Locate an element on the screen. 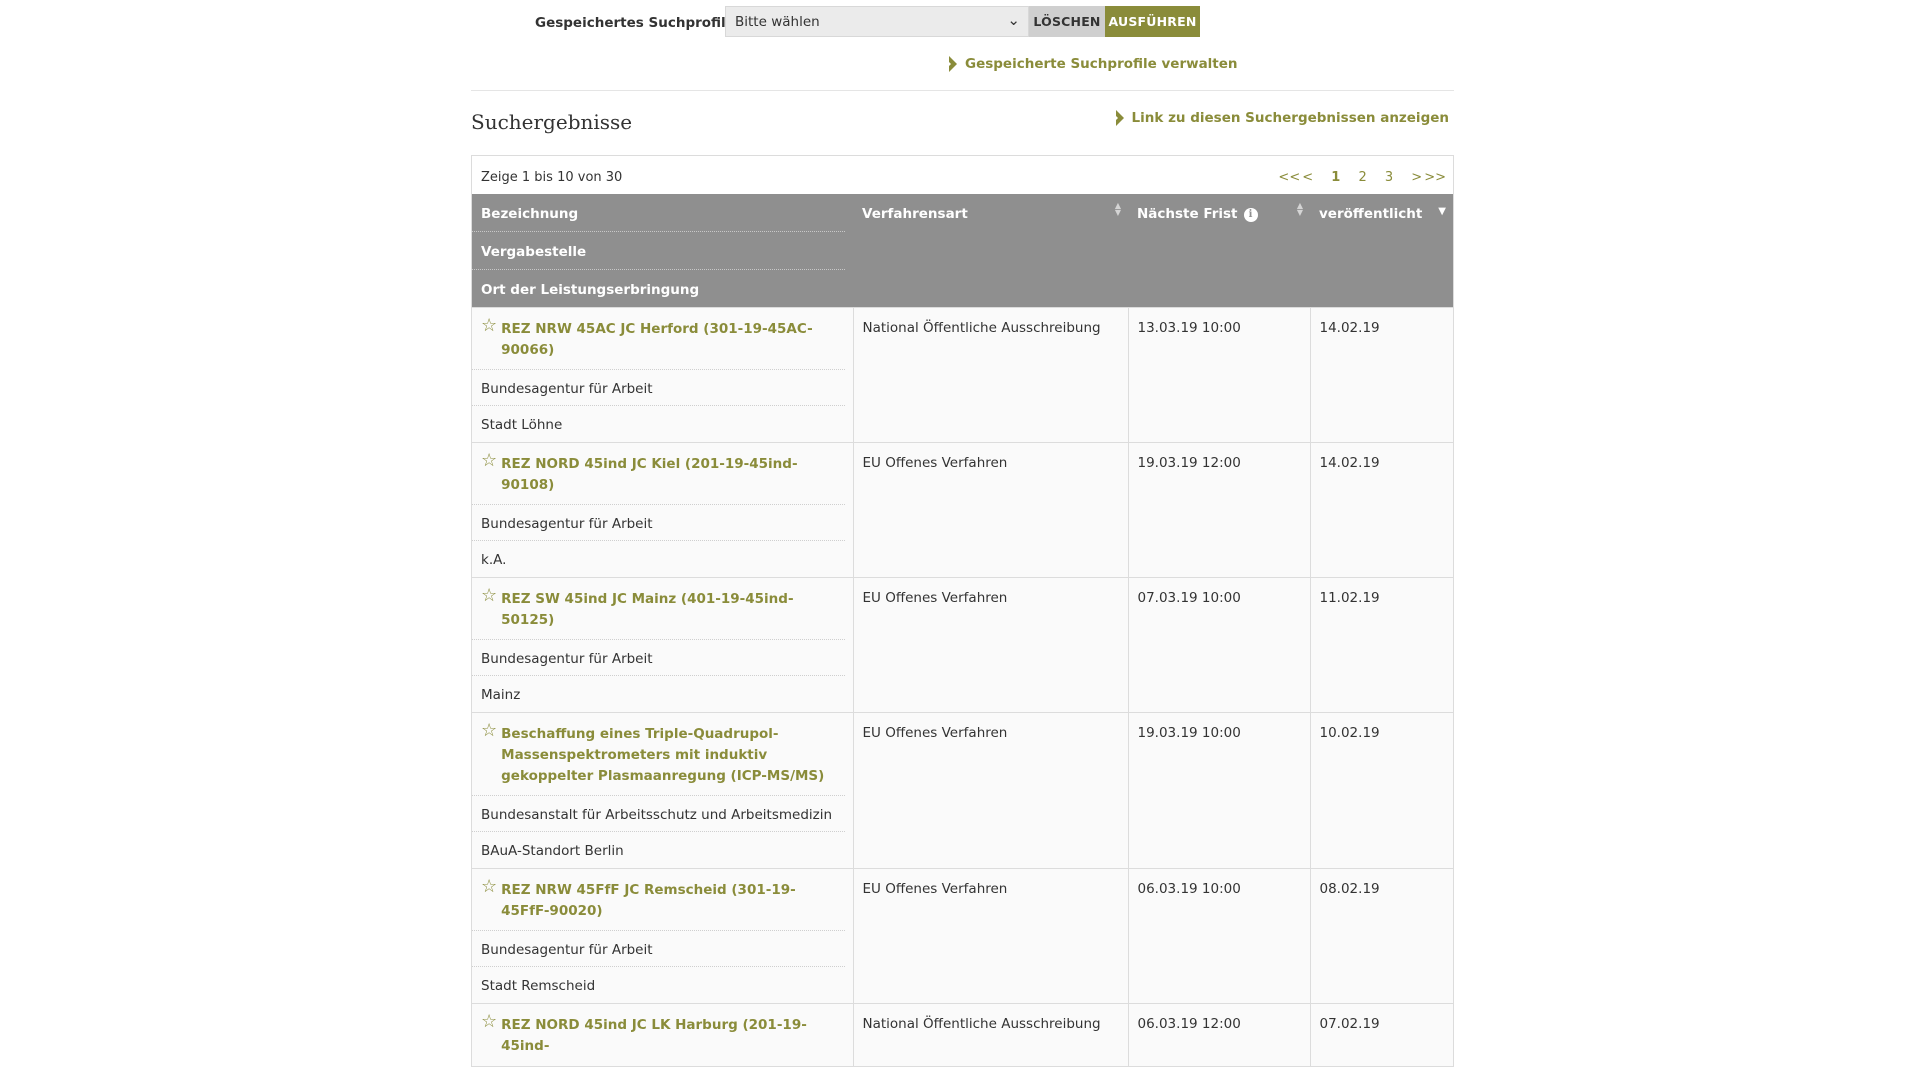 The height and width of the screenshot is (1067, 1920). tender-ort: Mainz is located at coordinates (501, 695).